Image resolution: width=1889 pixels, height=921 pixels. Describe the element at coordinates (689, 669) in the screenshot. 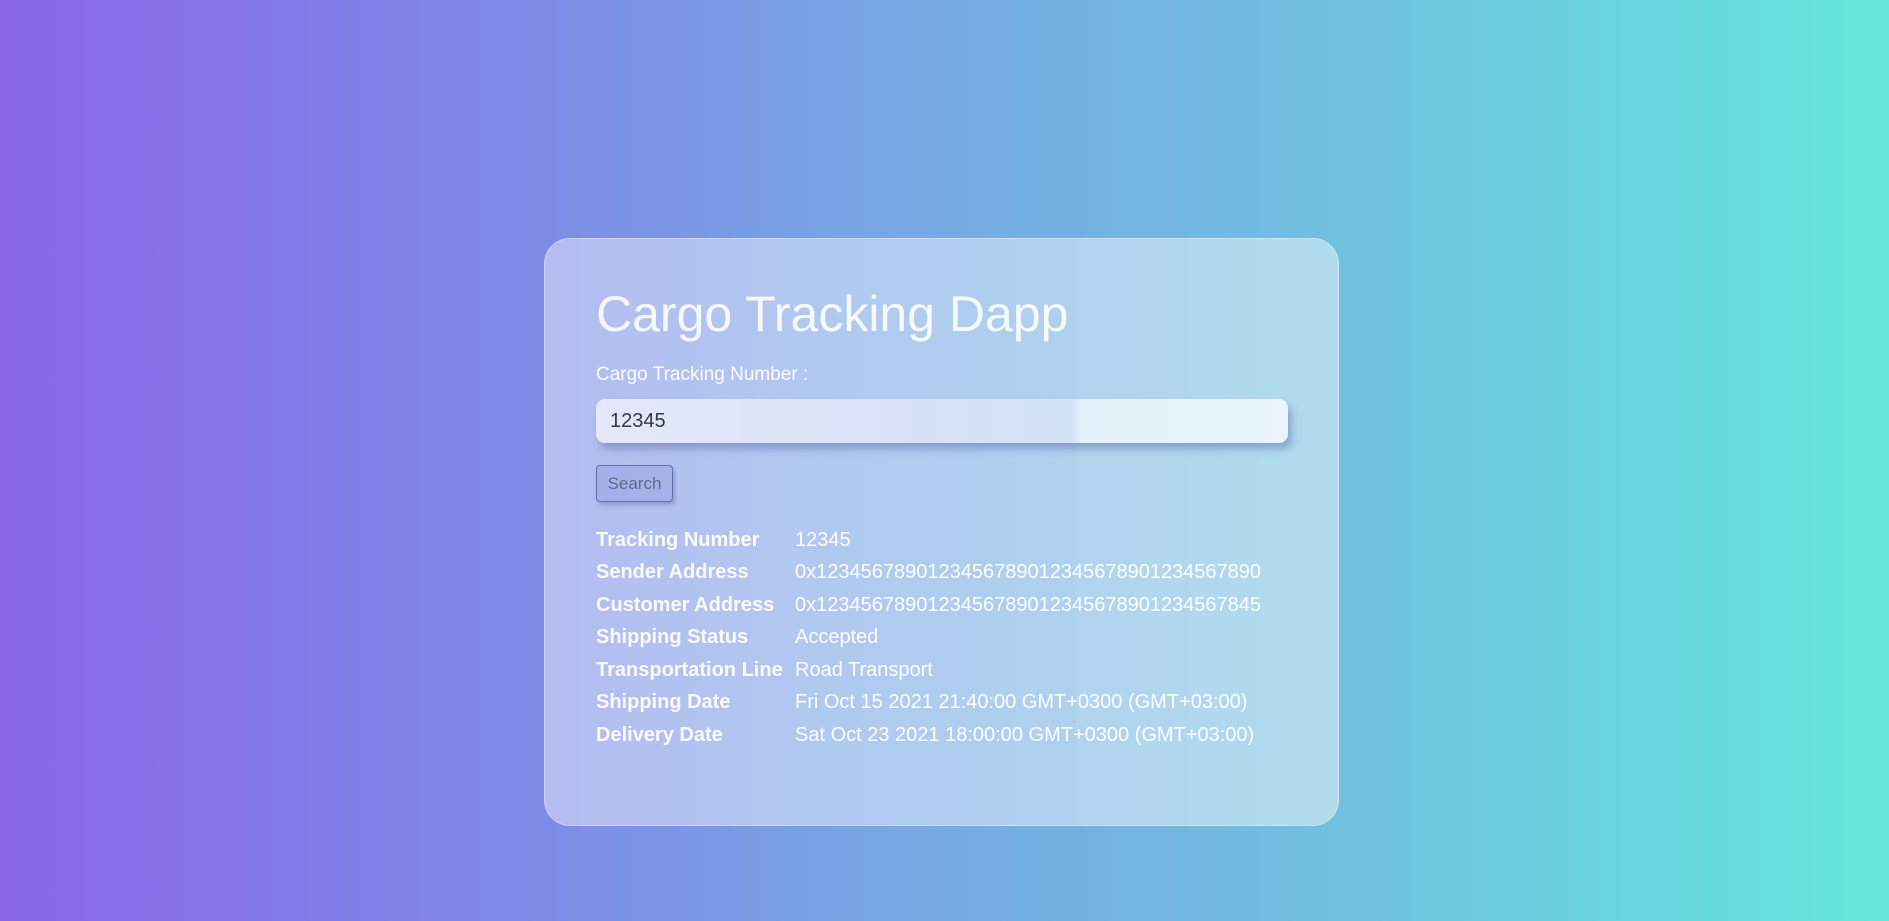

I see `detail-key: Transportation Line` at that location.